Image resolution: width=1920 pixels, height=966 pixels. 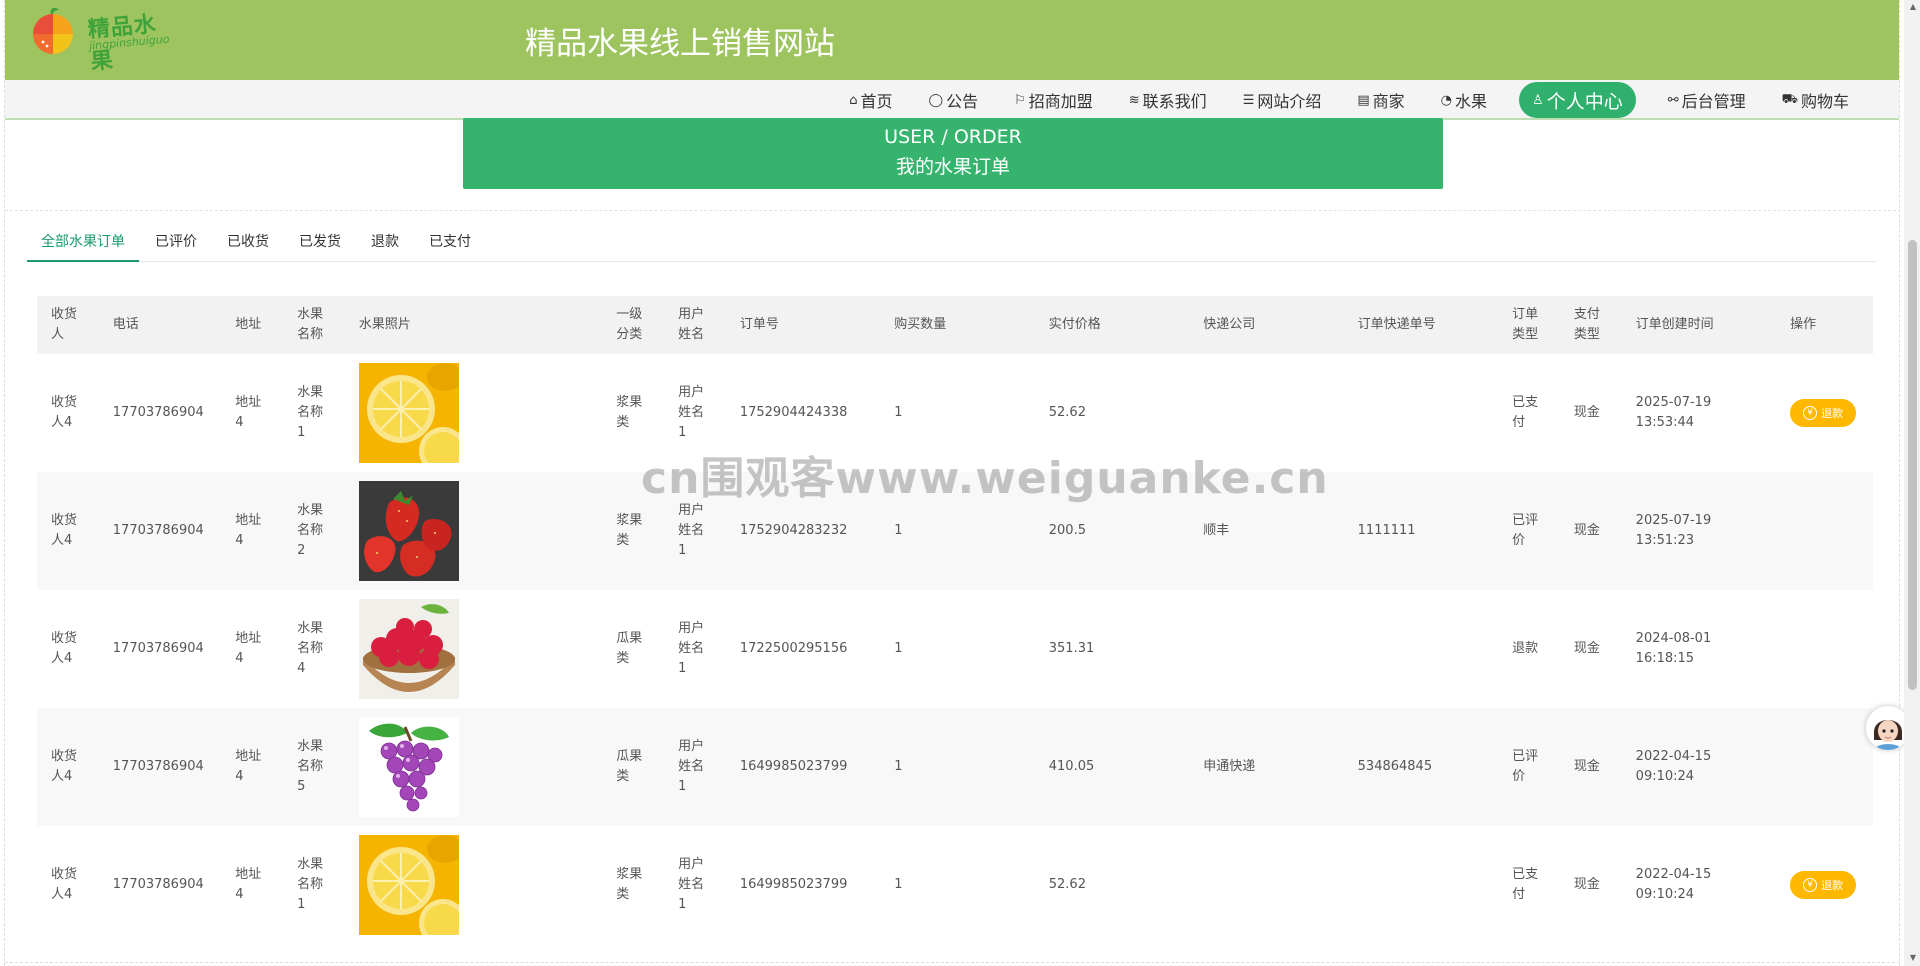 What do you see at coordinates (310, 412) in the screenshot?
I see `fruit-cell: 水果名称1` at bounding box center [310, 412].